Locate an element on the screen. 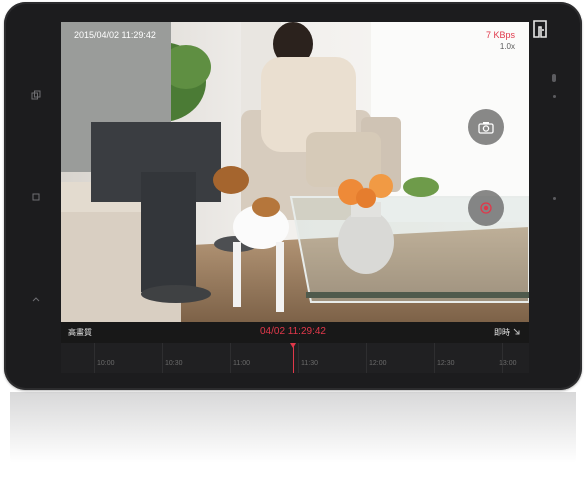  live-arrow-icon is located at coordinates (517, 332).